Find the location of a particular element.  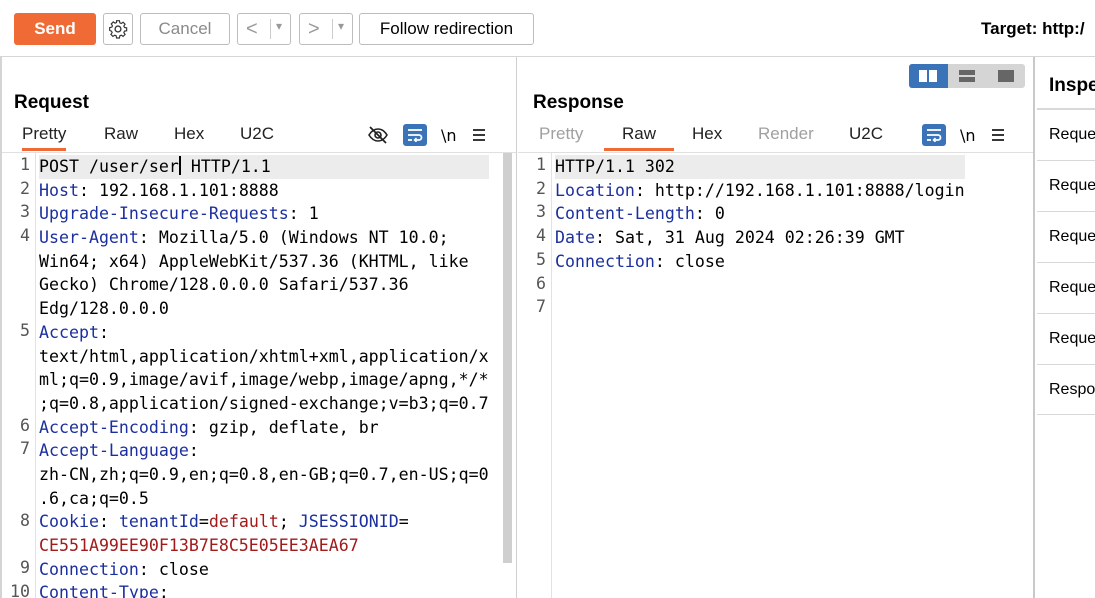

tab-render: Render is located at coordinates (786, 136).